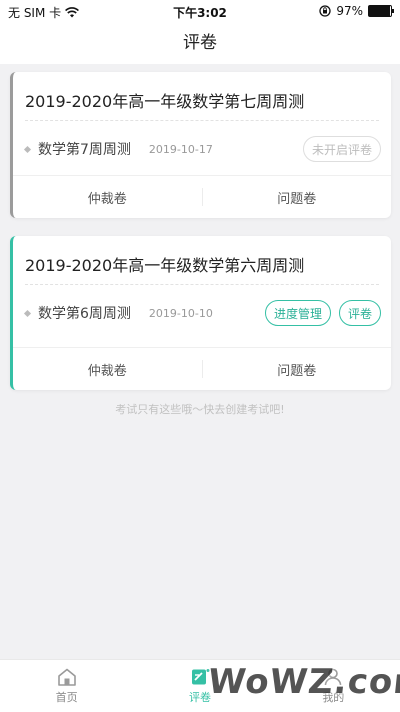  Describe the element at coordinates (200, 11) in the screenshot. I see `status-bar: 无 SIM 卡 下午3:02 97%` at that location.